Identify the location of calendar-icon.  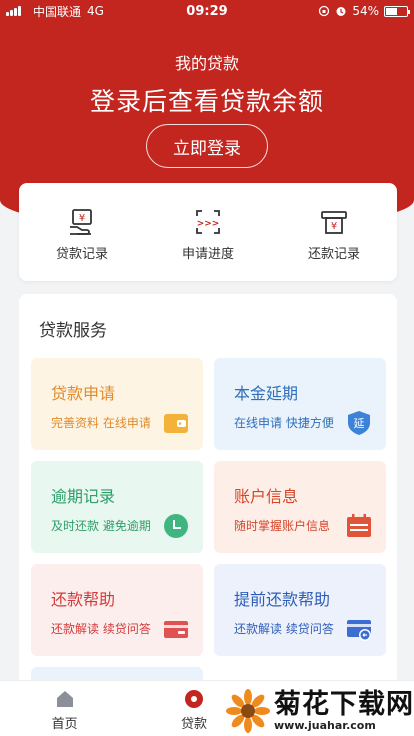
(359, 525).